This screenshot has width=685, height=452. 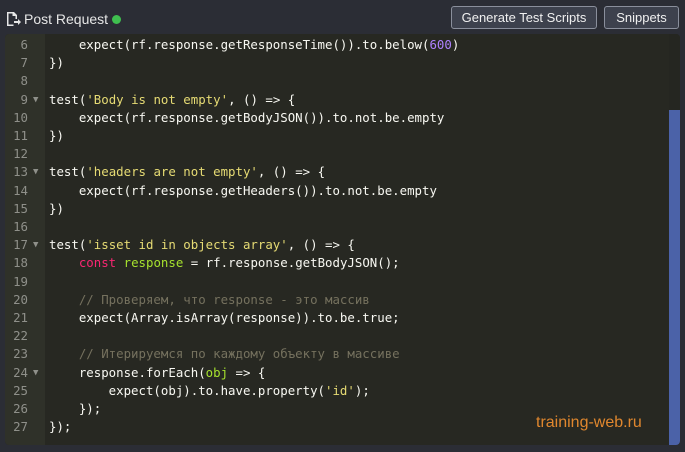 I want to click on line-number: 27, so click(x=20, y=427).